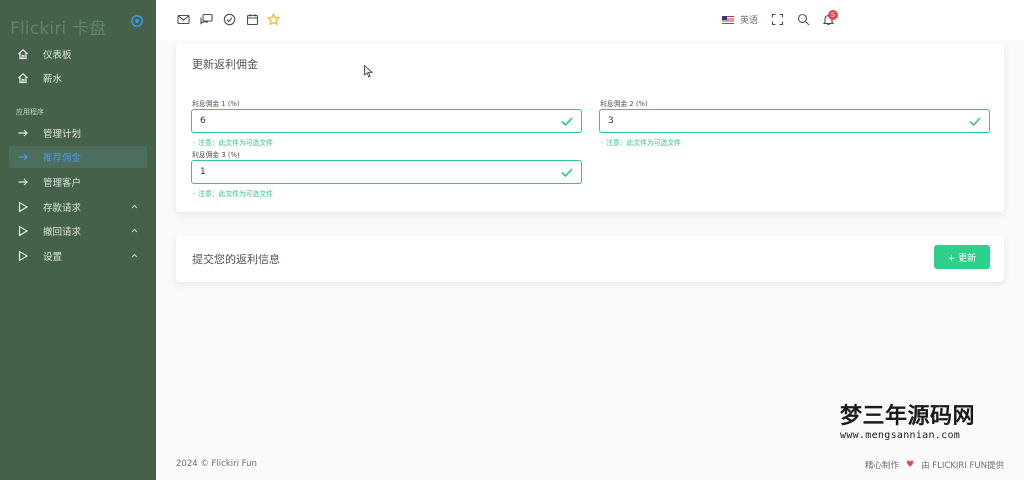  Describe the element at coordinates (368, 71) in the screenshot. I see `mouse-cursor-icon` at that location.